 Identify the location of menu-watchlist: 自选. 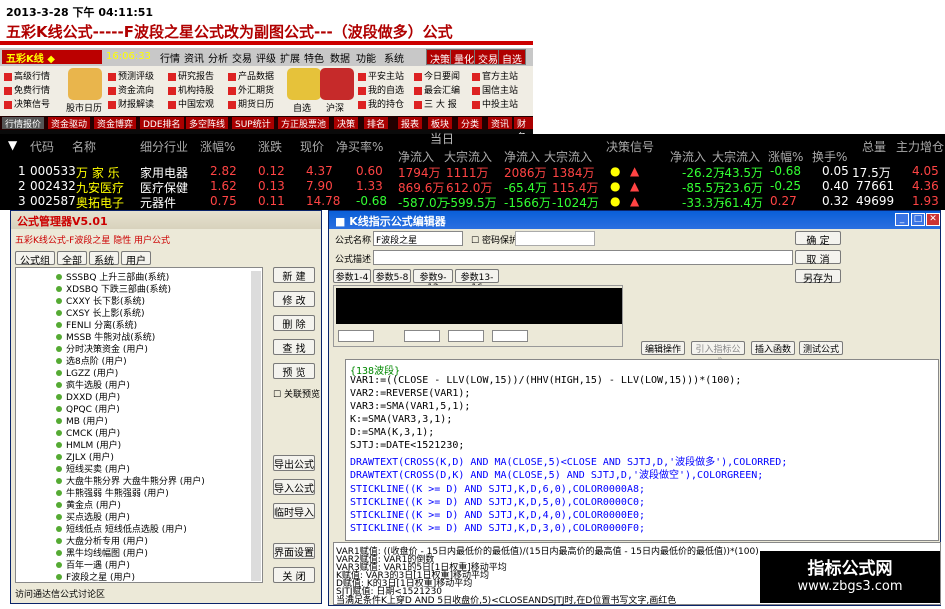
(512, 57).